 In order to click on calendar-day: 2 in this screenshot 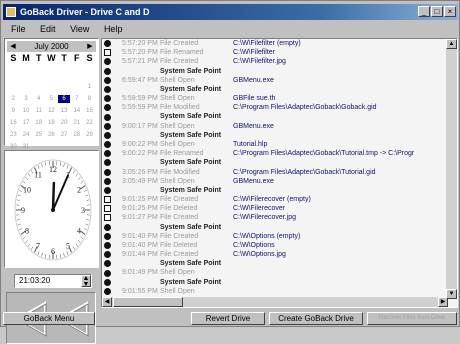, I will do `click(13, 99)`.